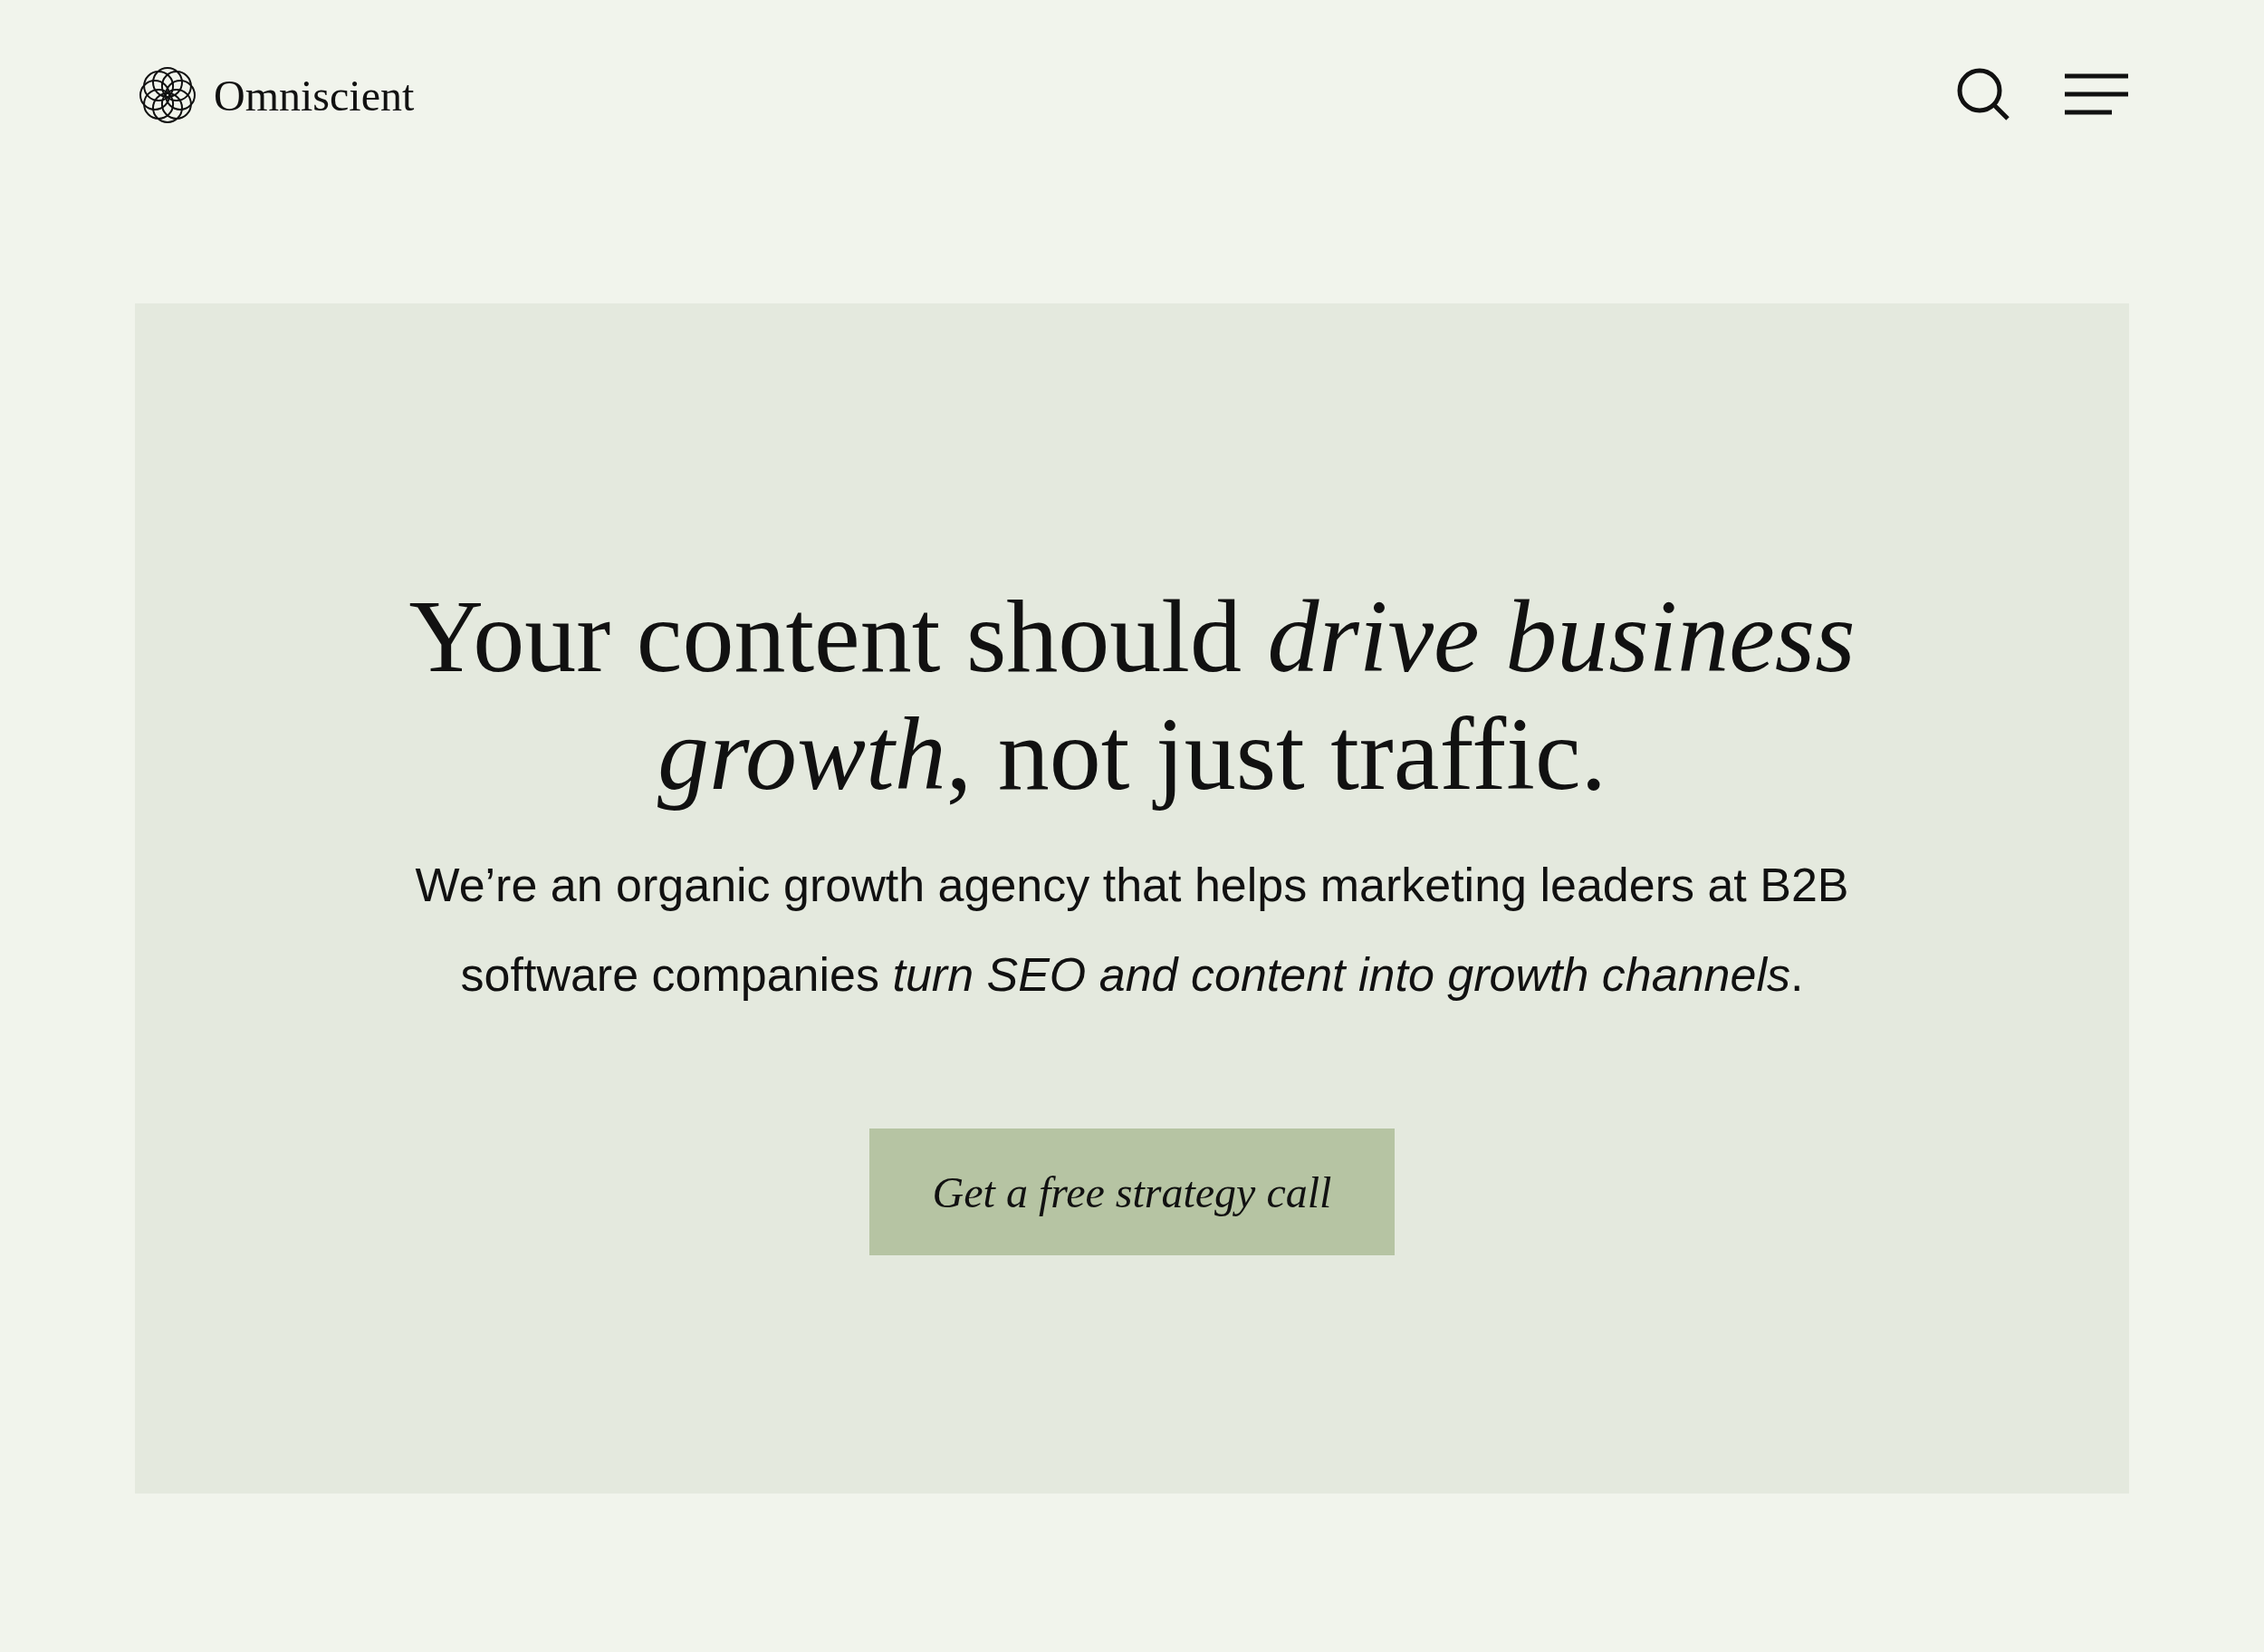 Image resolution: width=2264 pixels, height=1652 pixels. What do you see at coordinates (1132, 695) in the screenshot?
I see `hero-heading: Your content should drive business growth, not just traffic.` at bounding box center [1132, 695].